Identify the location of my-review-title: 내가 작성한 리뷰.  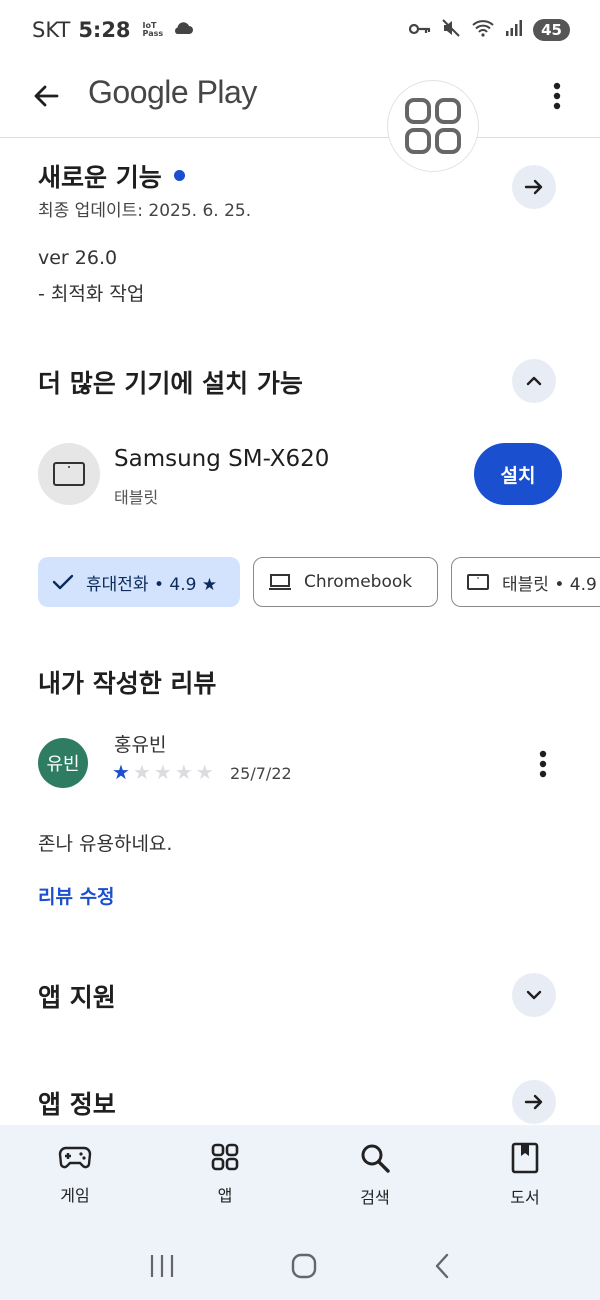
(127, 683).